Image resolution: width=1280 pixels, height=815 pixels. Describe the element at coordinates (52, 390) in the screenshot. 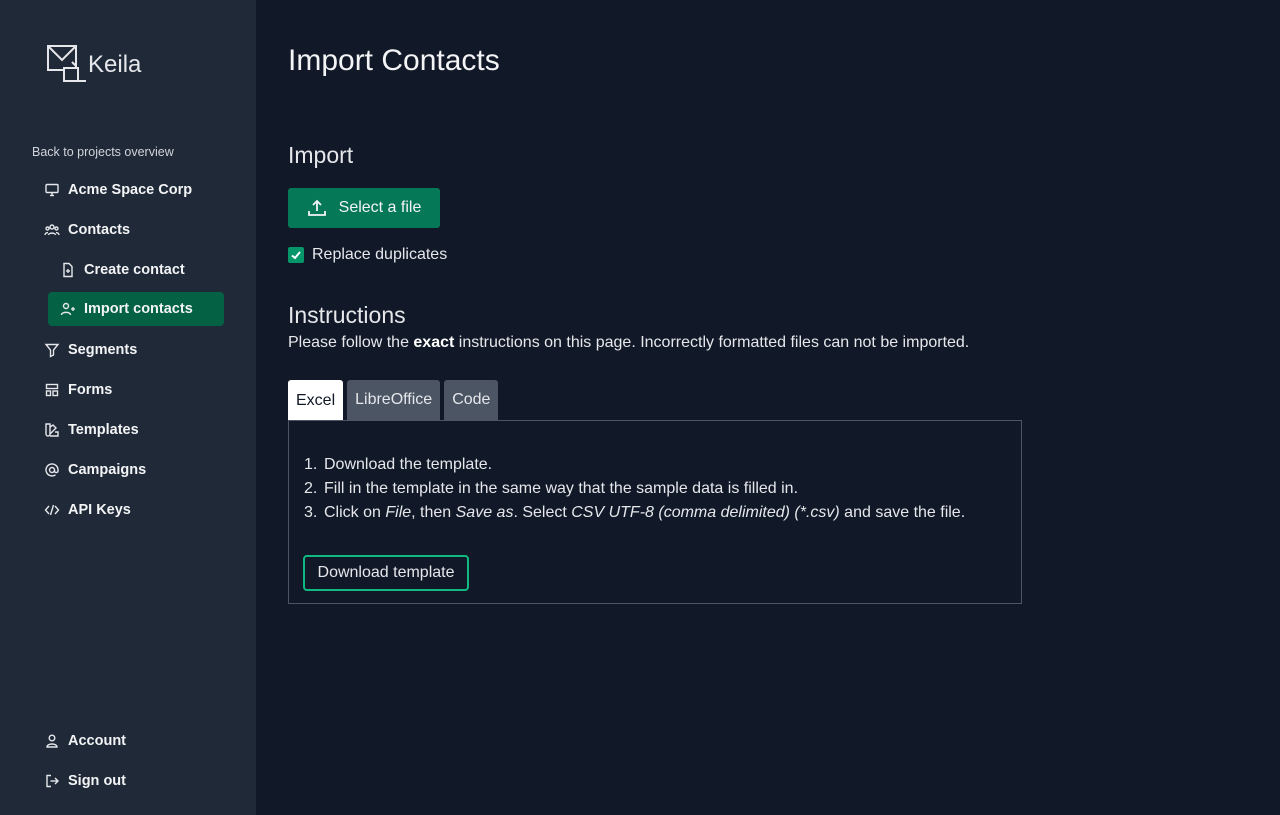

I see `form-icon` at that location.